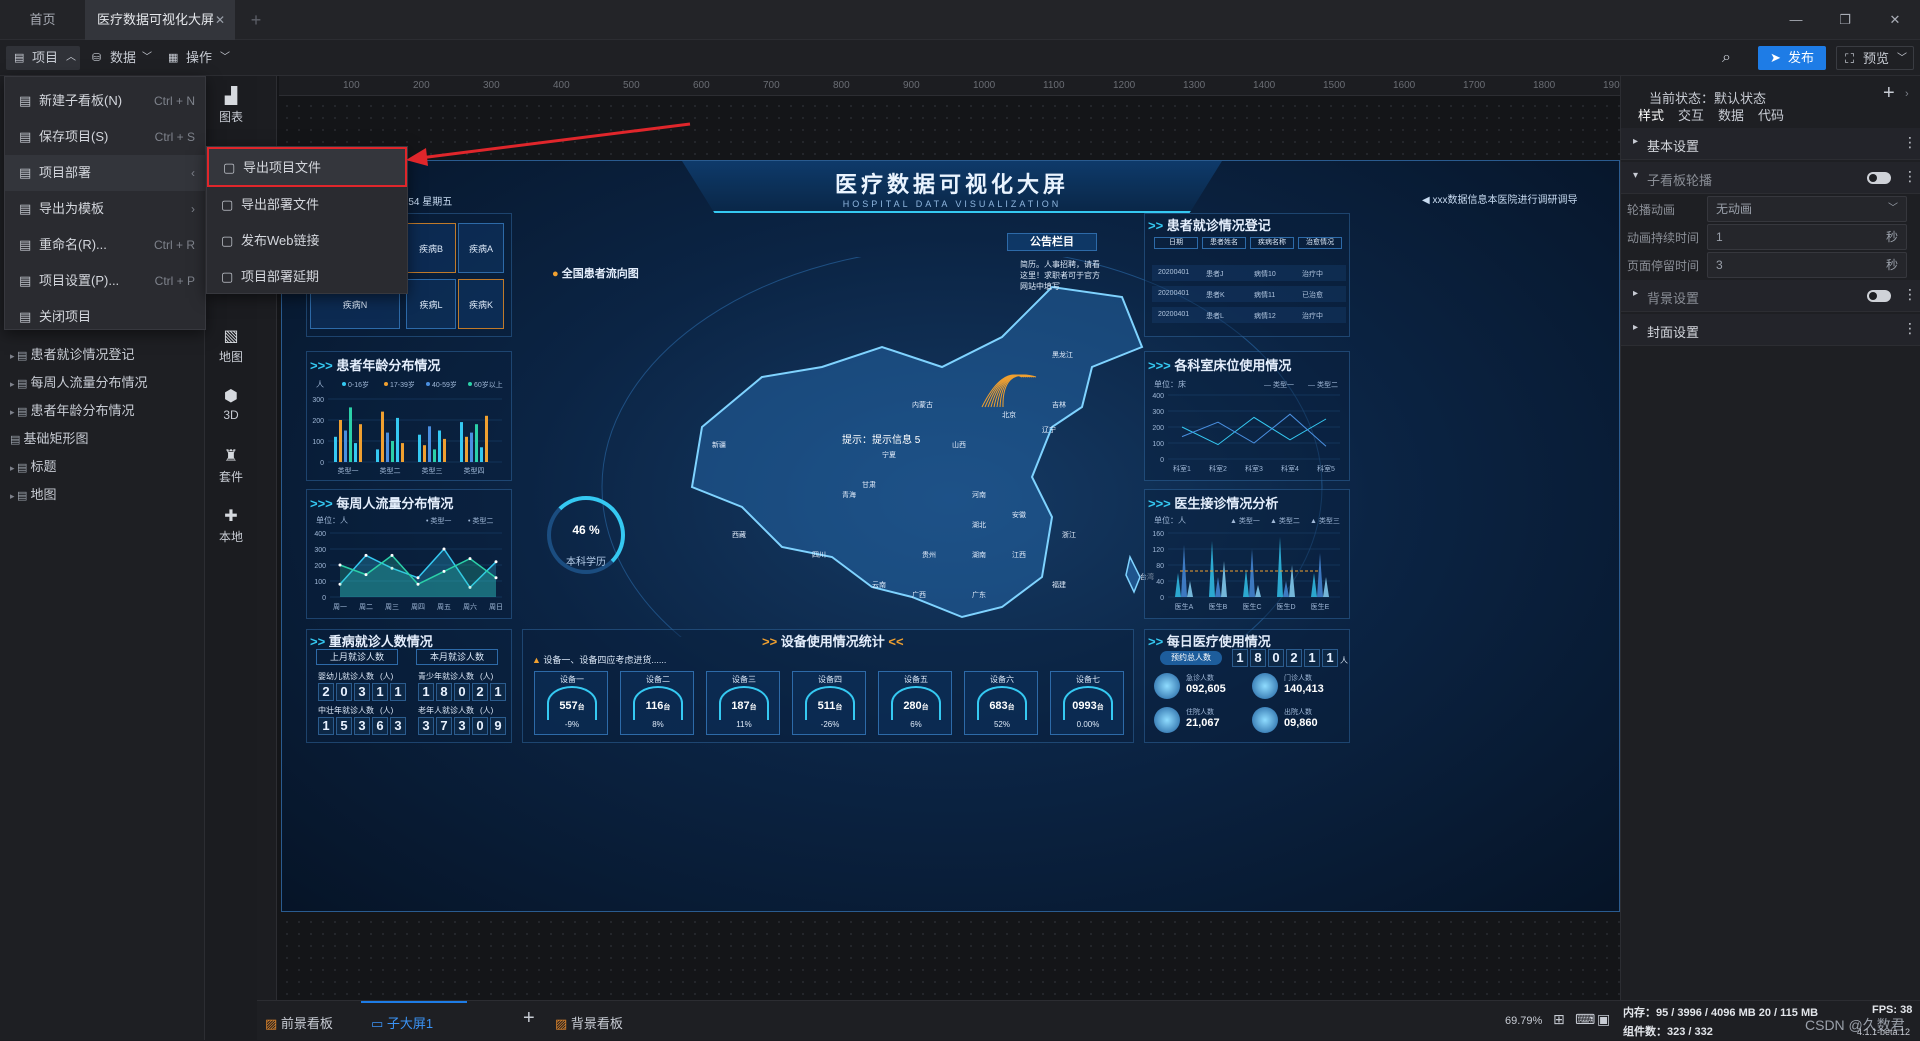 The width and height of the screenshot is (1920, 1041). Describe the element at coordinates (299, 1022) in the screenshot. I see `board-tab-front: ▨ 前景看板` at that location.